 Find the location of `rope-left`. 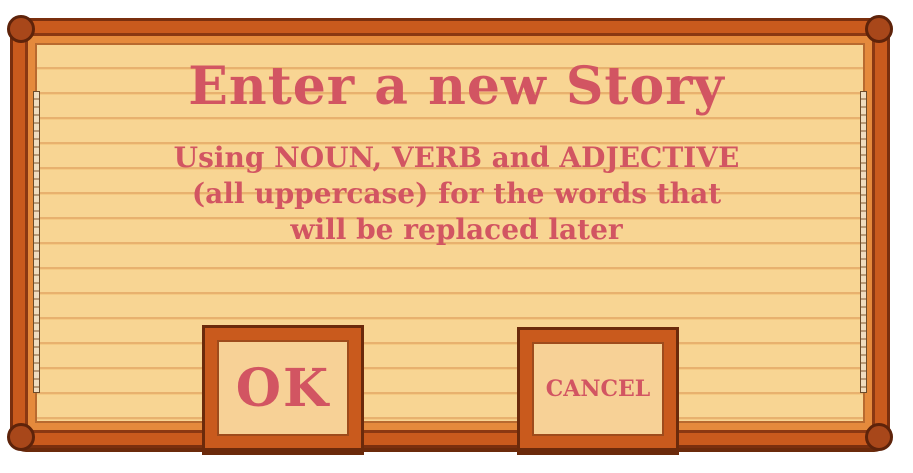

rope-left is located at coordinates (36, 242).